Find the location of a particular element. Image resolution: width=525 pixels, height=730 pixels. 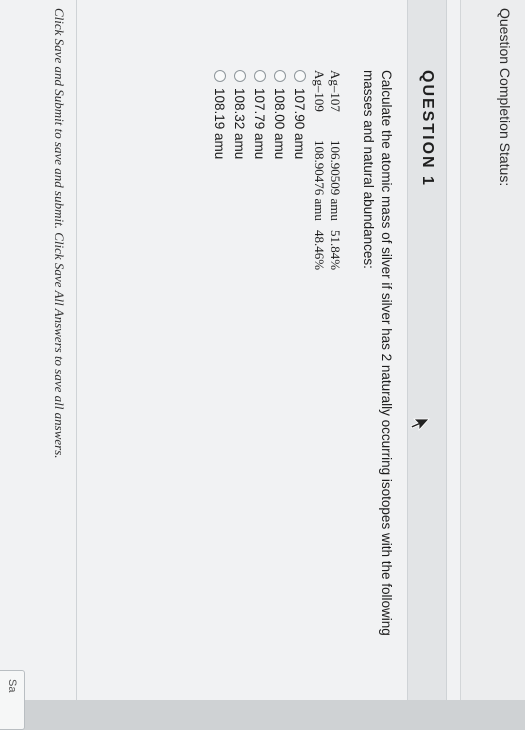

completion-status-bar: Question Completion Status: is located at coordinates (492, 350).